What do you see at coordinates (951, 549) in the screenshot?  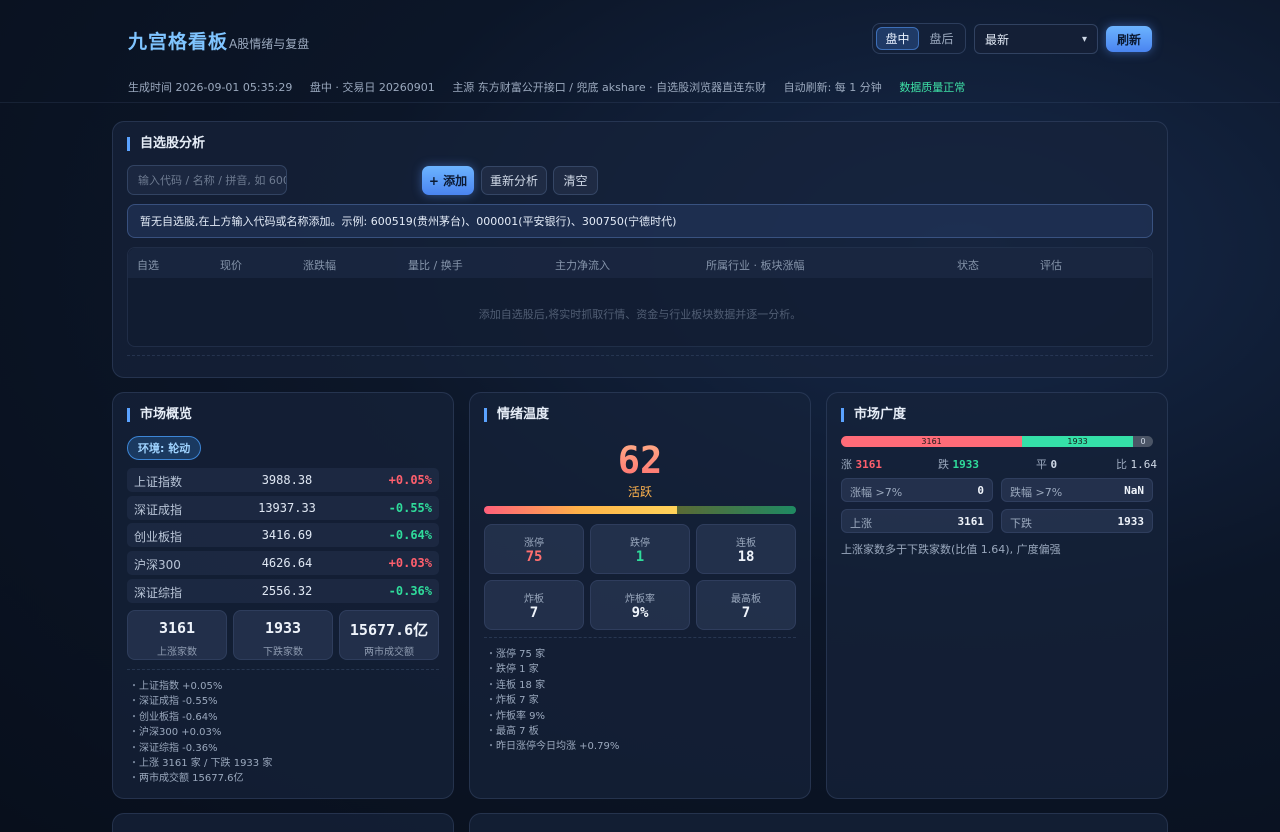 I see `breadth-description: 上涨家数多于下跌家数(比值 1.64), 广度偏强` at bounding box center [951, 549].